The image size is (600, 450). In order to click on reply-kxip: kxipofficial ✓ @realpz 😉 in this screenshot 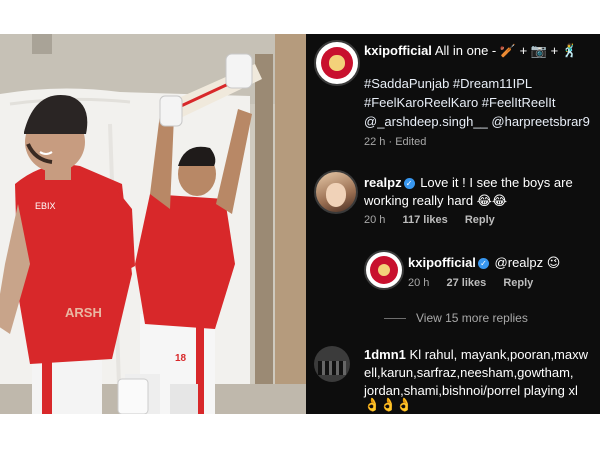, I will do `click(504, 263)`.